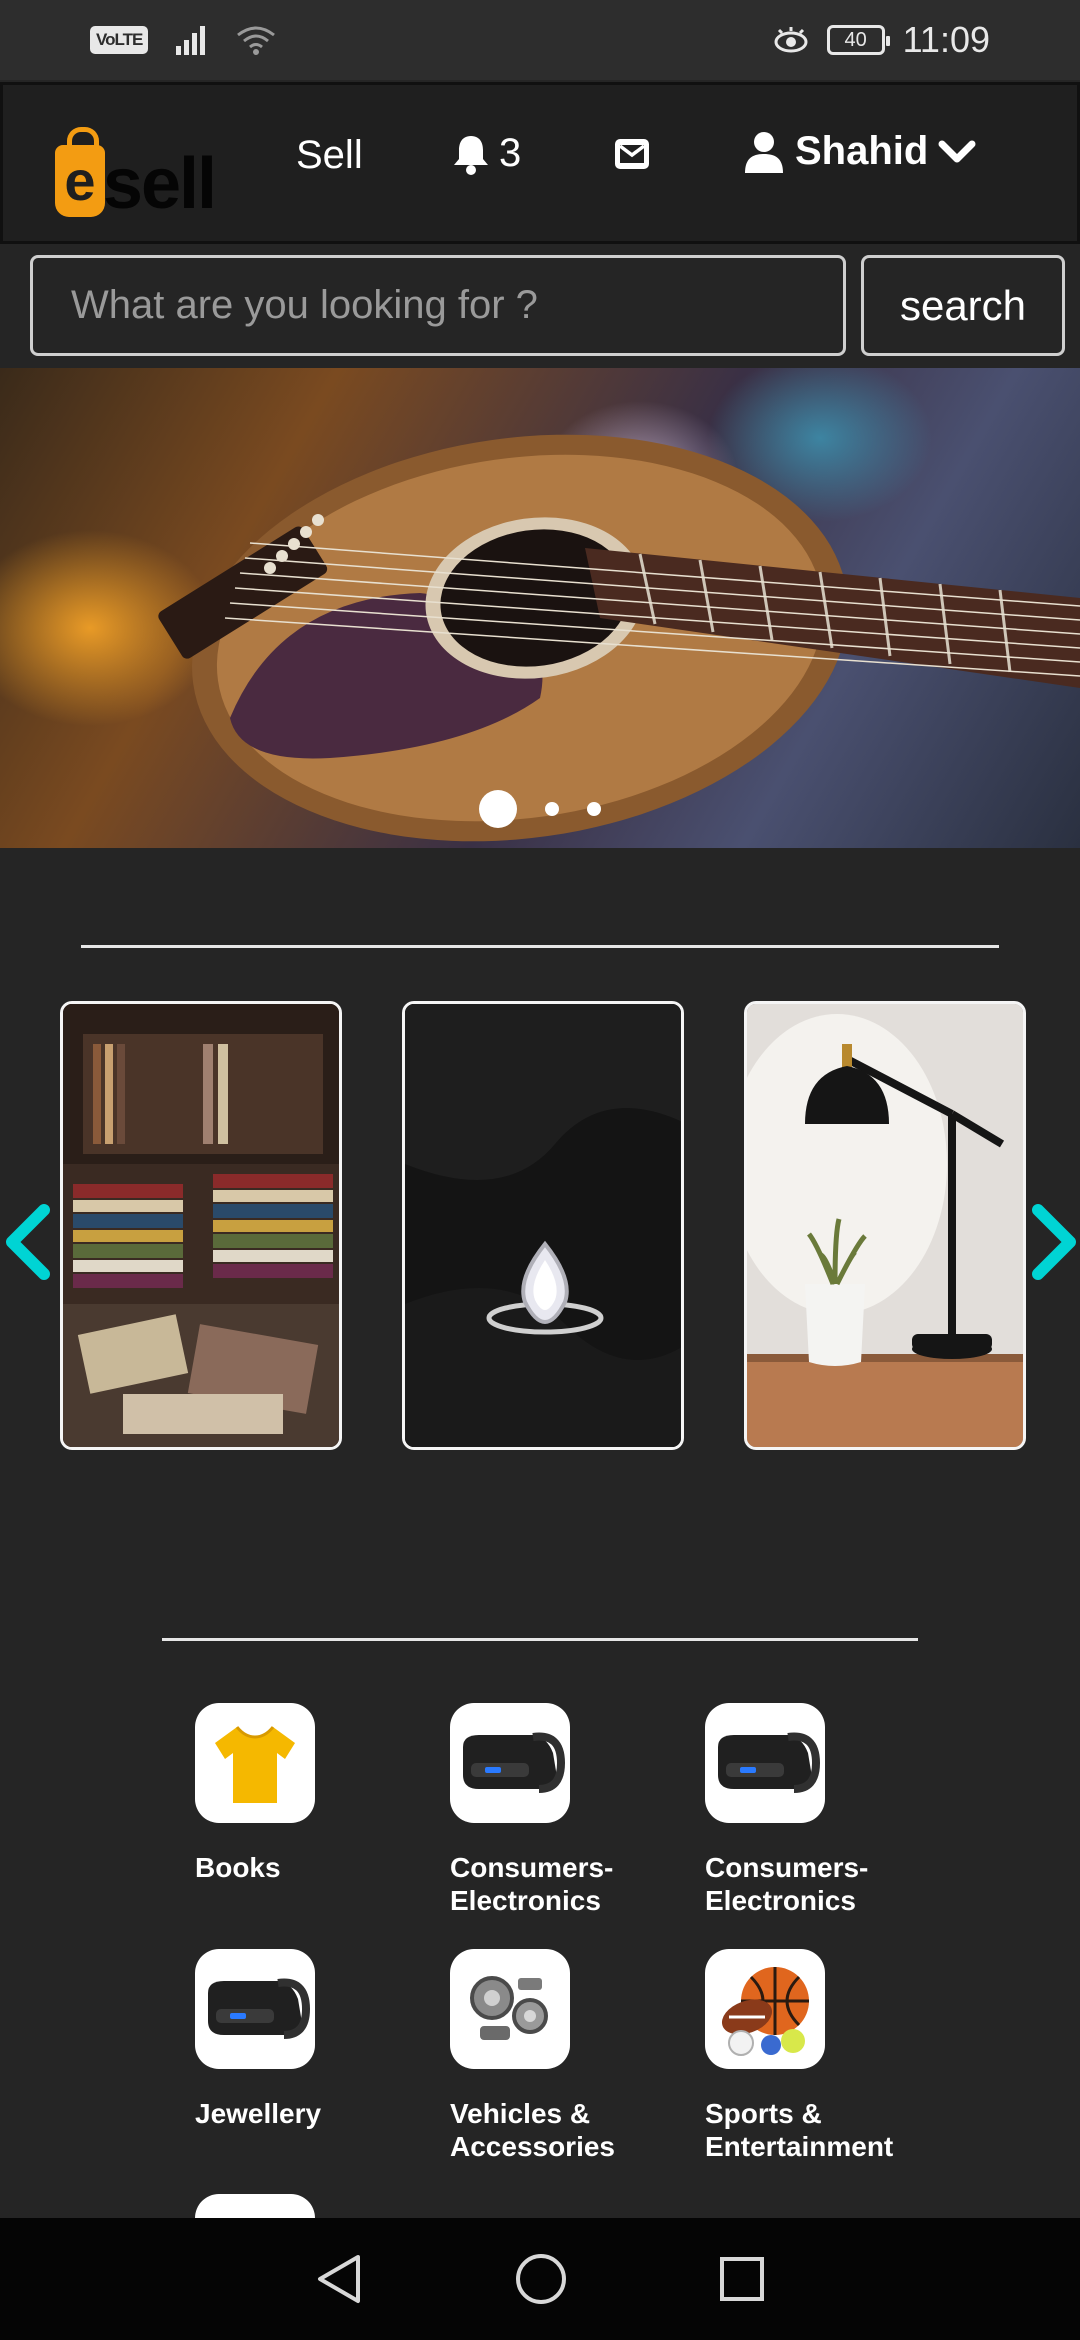  What do you see at coordinates (191, 40) in the screenshot?
I see `signal-icon` at bounding box center [191, 40].